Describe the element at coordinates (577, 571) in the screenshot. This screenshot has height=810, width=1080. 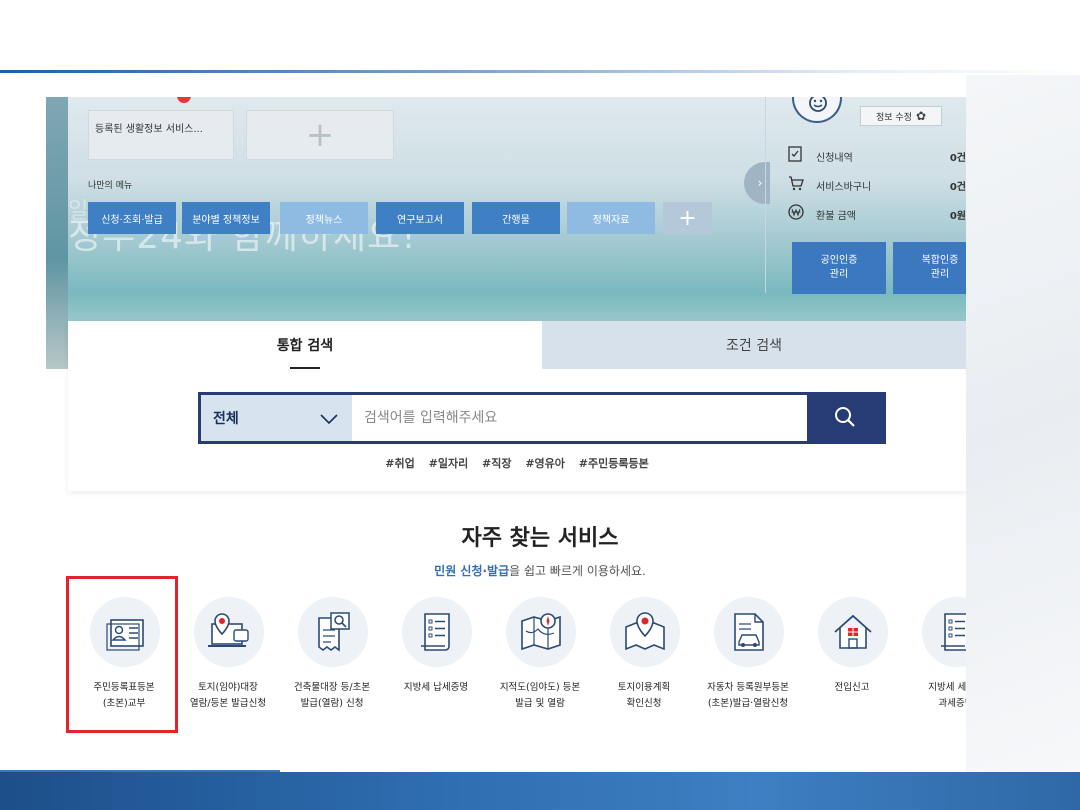
I see `subtitle-rest: 을 쉽고 빠르게 이용하세요.` at that location.